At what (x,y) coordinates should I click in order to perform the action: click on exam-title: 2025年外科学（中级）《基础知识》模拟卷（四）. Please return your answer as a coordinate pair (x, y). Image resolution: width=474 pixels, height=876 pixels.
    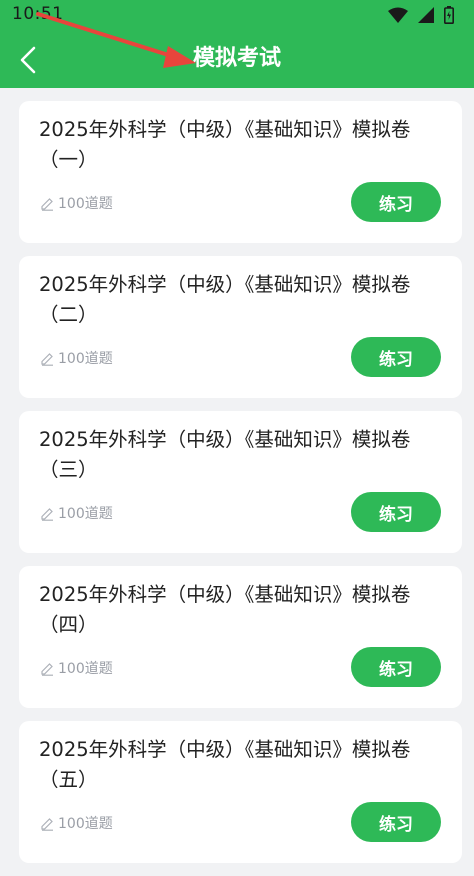
    Looking at the image, I should click on (225, 609).